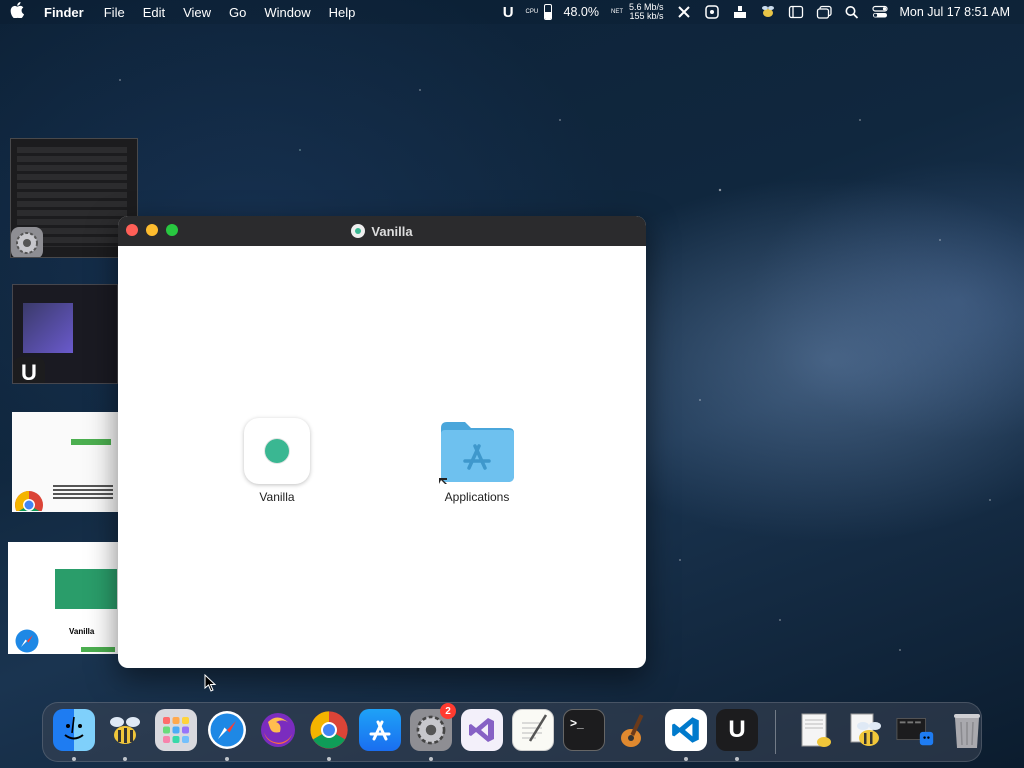  What do you see at coordinates (132, 230) in the screenshot?
I see `close-button` at bounding box center [132, 230].